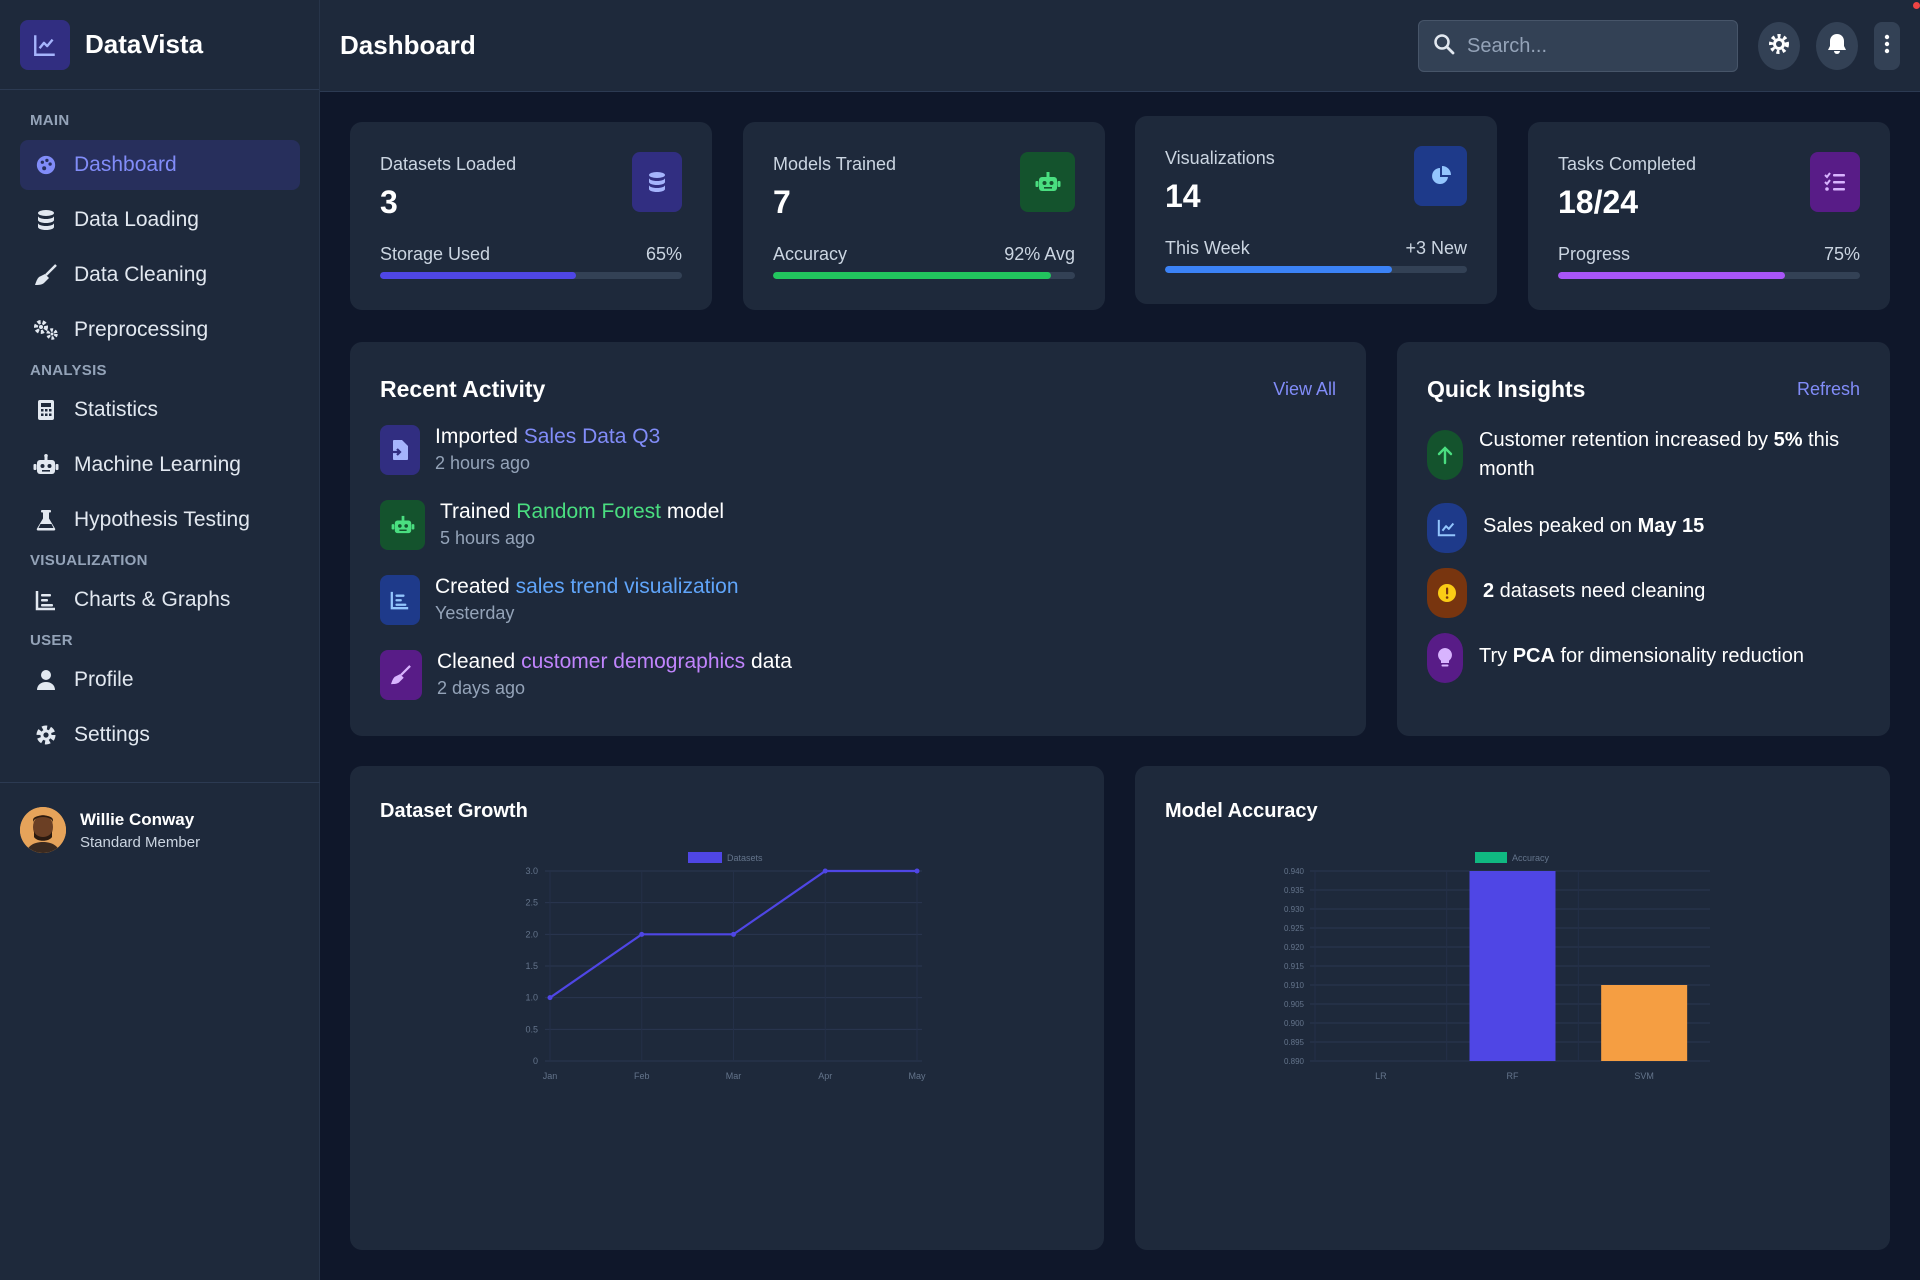  I want to click on sidebar-item-label: Profile, so click(104, 679).